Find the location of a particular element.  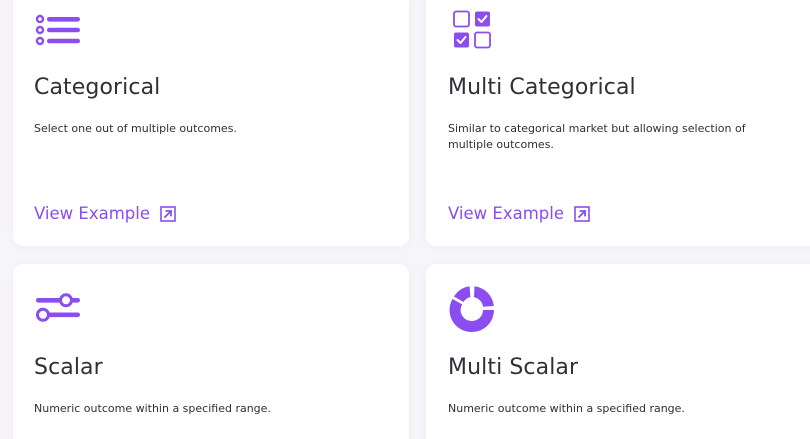

donut-chart-icon is located at coordinates (472, 308).